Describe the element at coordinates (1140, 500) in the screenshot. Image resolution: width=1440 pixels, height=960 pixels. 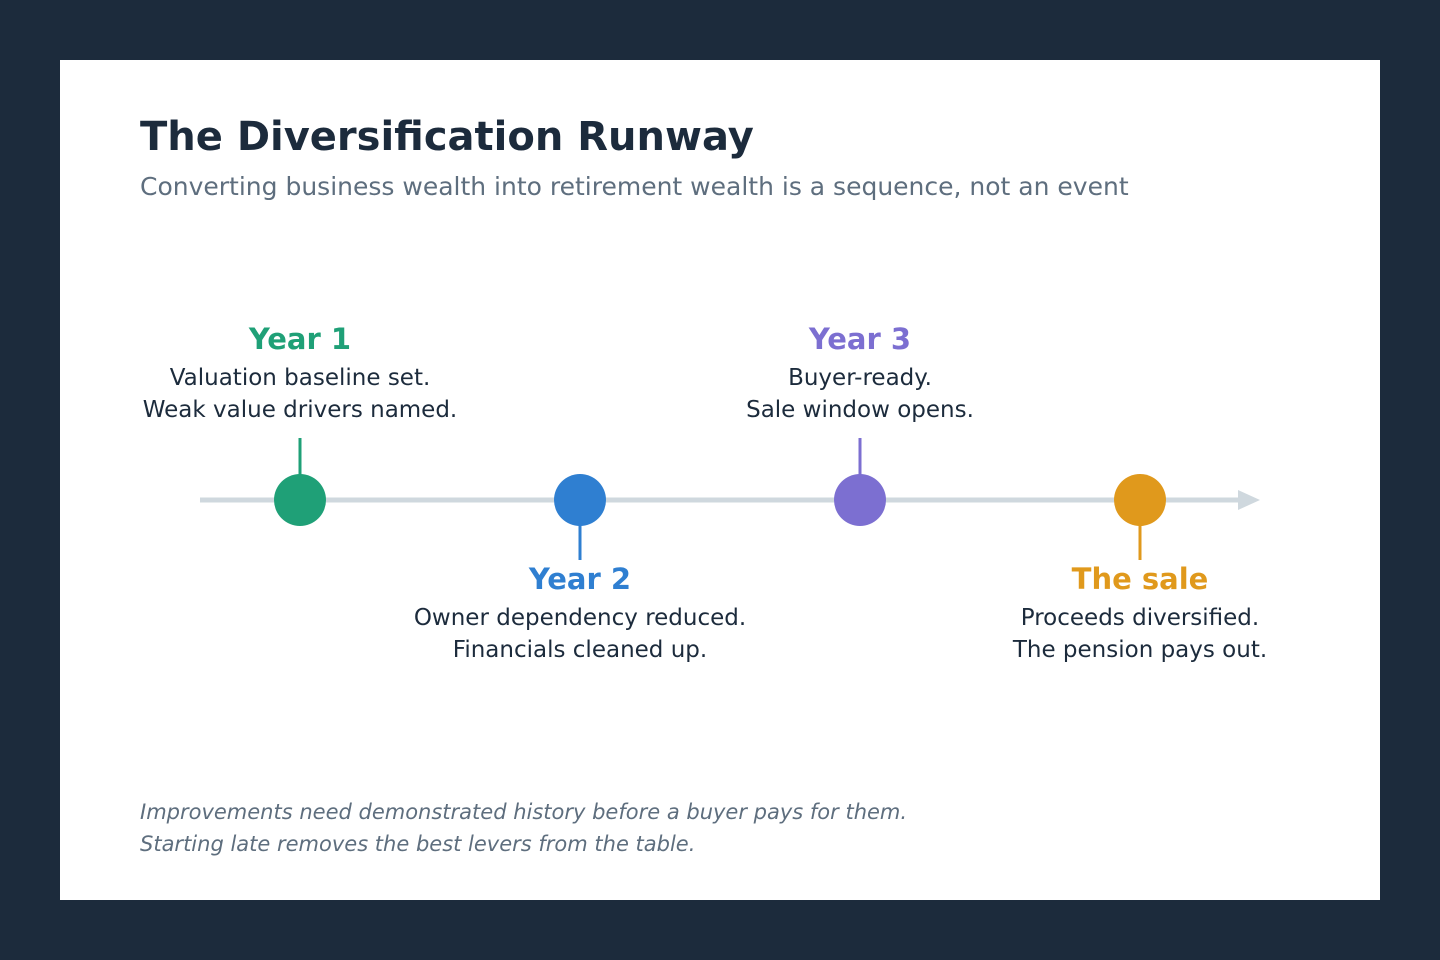
I see `milestone-dot-the-sale` at that location.